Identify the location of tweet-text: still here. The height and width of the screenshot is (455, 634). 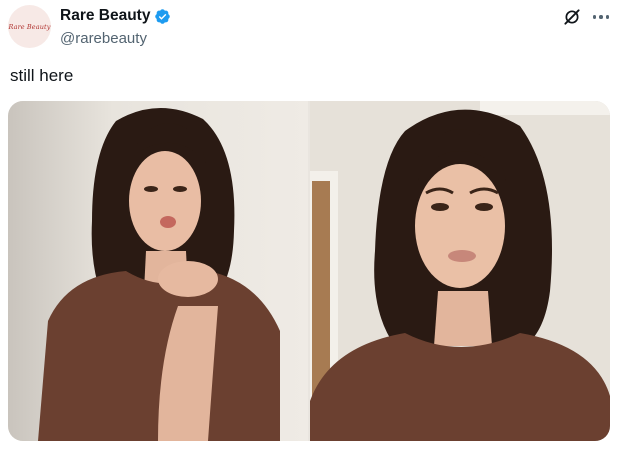
(42, 75).